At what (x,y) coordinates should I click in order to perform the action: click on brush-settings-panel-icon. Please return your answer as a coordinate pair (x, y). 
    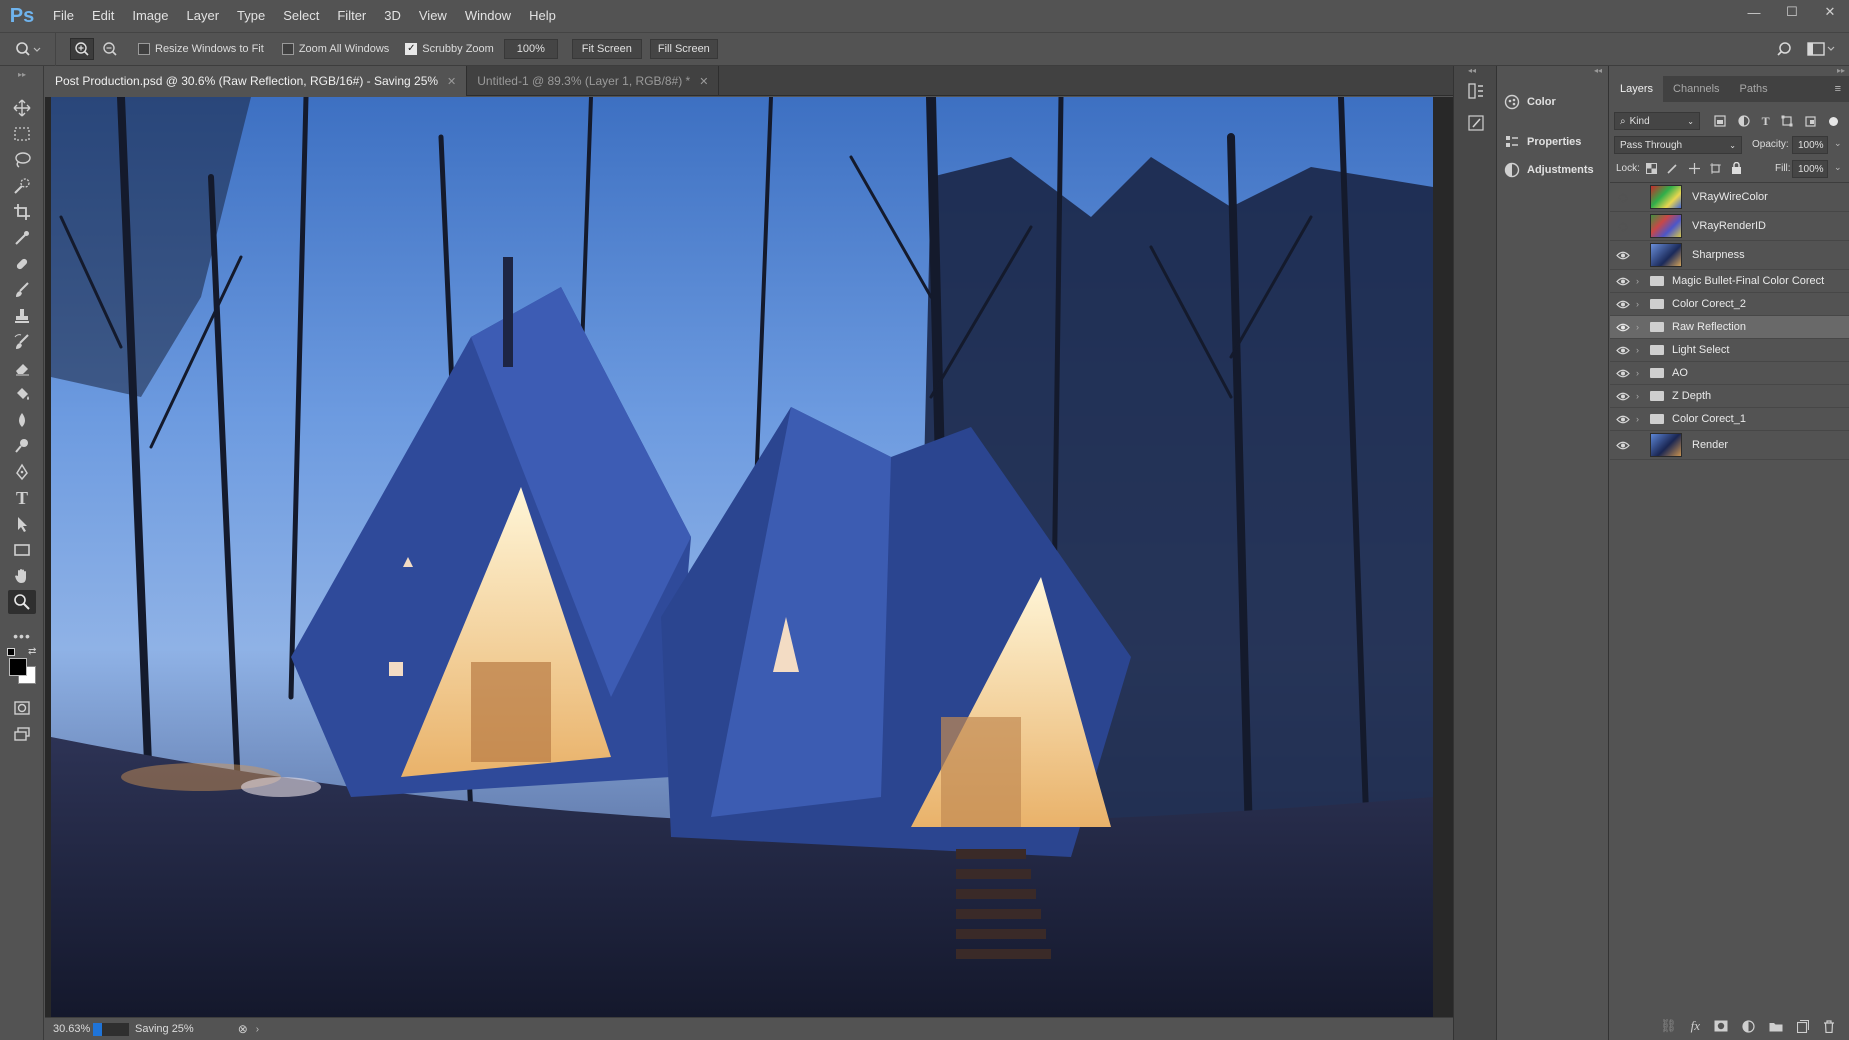
    Looking at the image, I should click on (1476, 123).